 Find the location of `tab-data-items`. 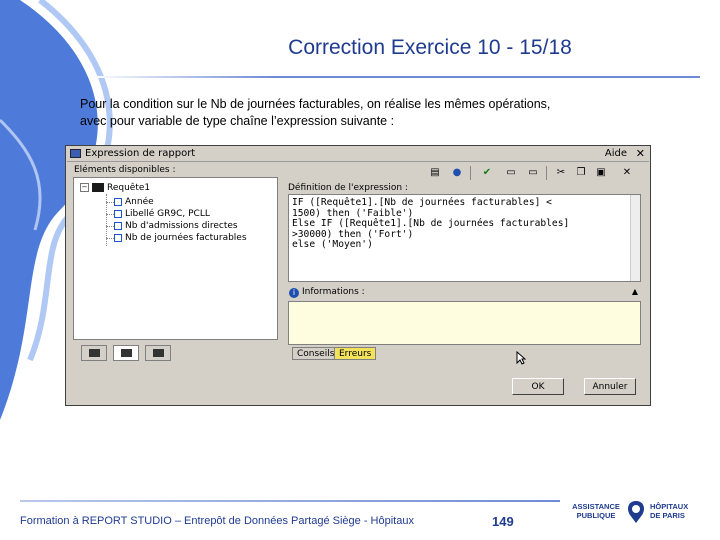

tab-data-items is located at coordinates (126, 353).